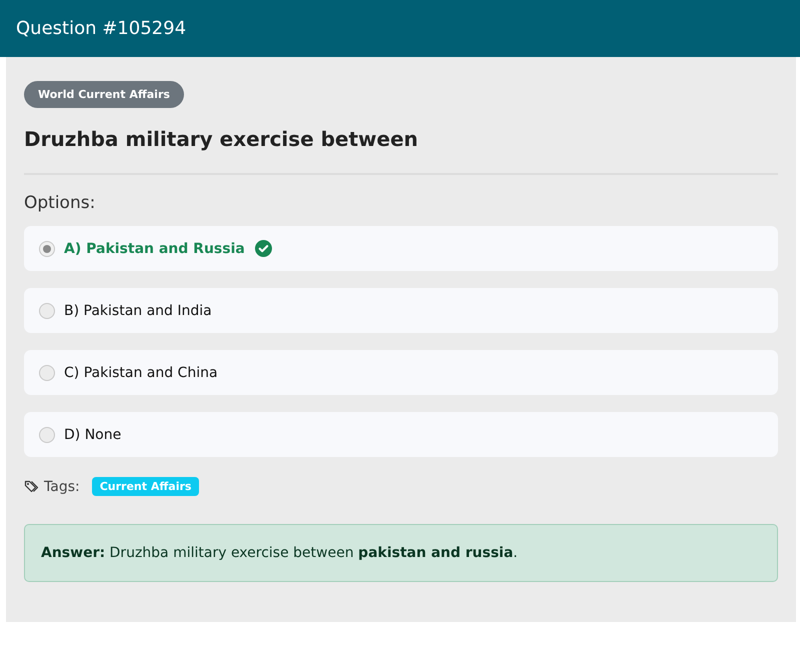  What do you see at coordinates (138, 310) in the screenshot?
I see `option-label: B) Pakistan and India` at bounding box center [138, 310].